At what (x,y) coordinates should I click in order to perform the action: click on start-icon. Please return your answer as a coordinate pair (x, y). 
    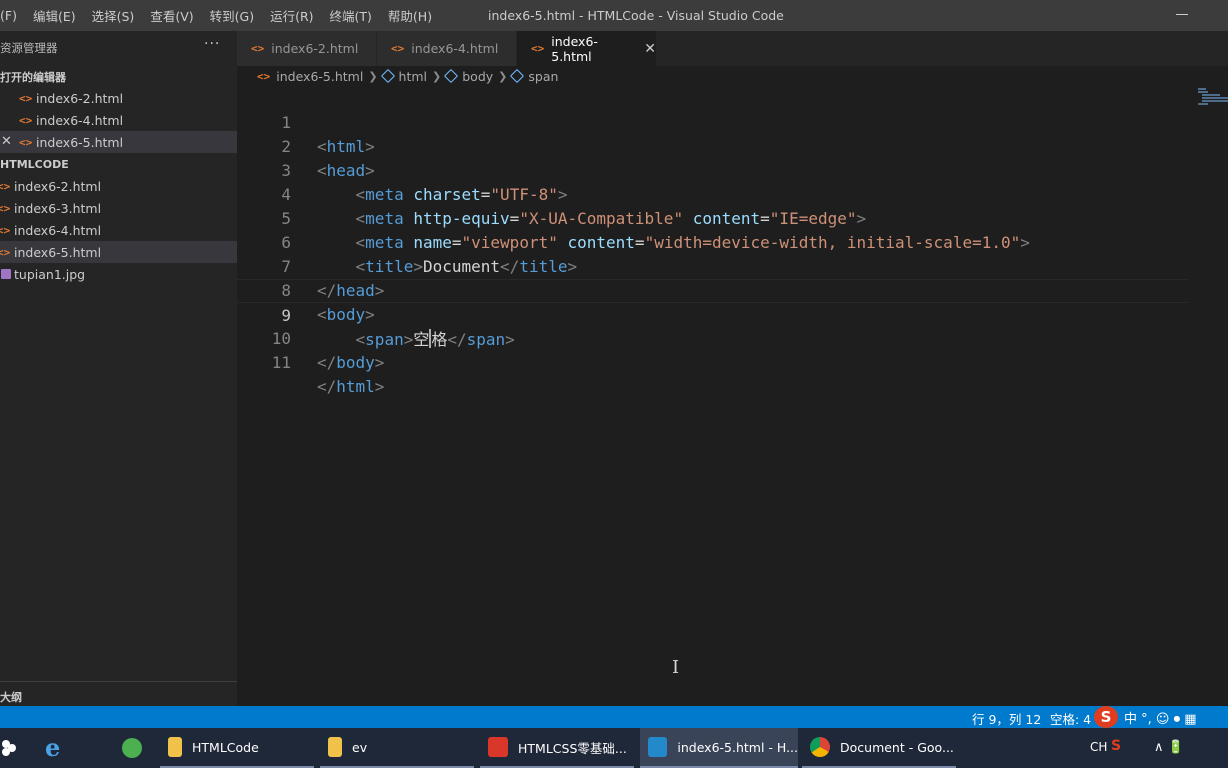
    Looking at the image, I should click on (9, 748).